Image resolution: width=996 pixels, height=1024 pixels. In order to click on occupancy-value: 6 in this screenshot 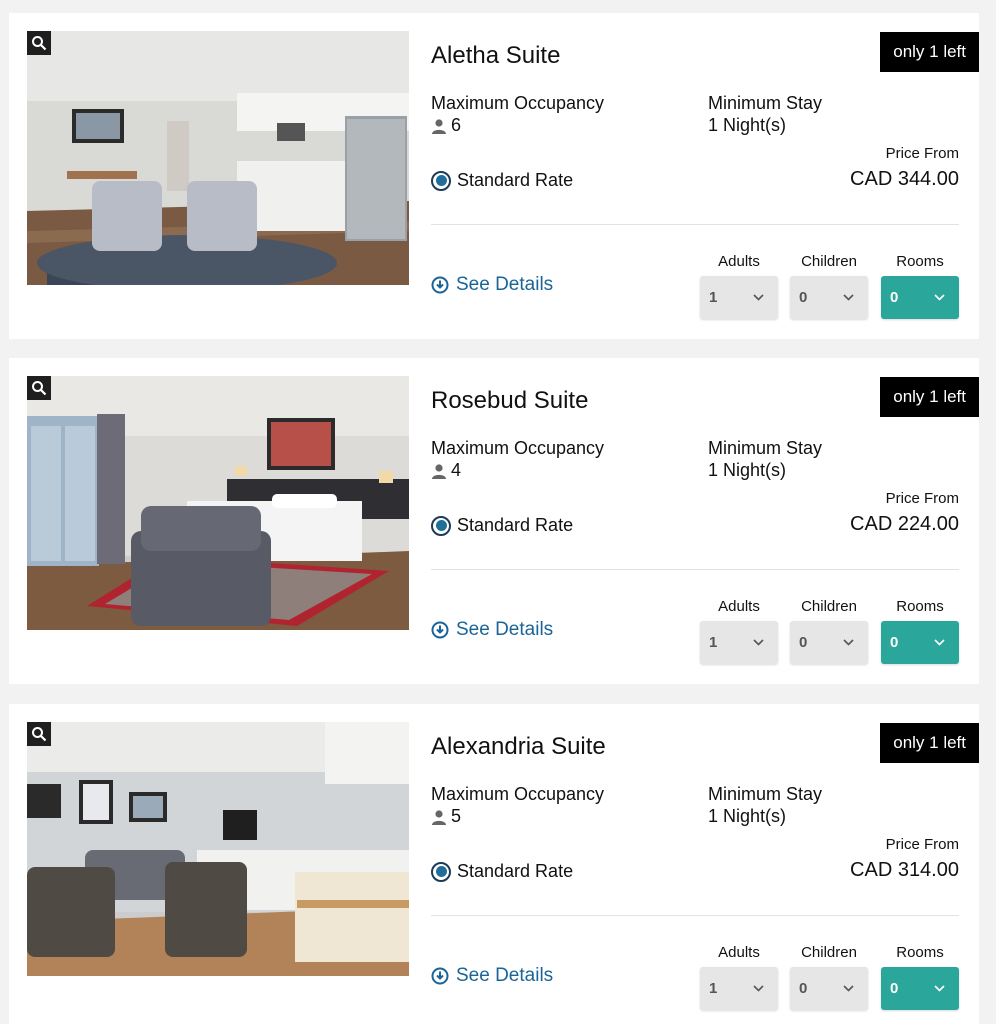, I will do `click(446, 125)`.